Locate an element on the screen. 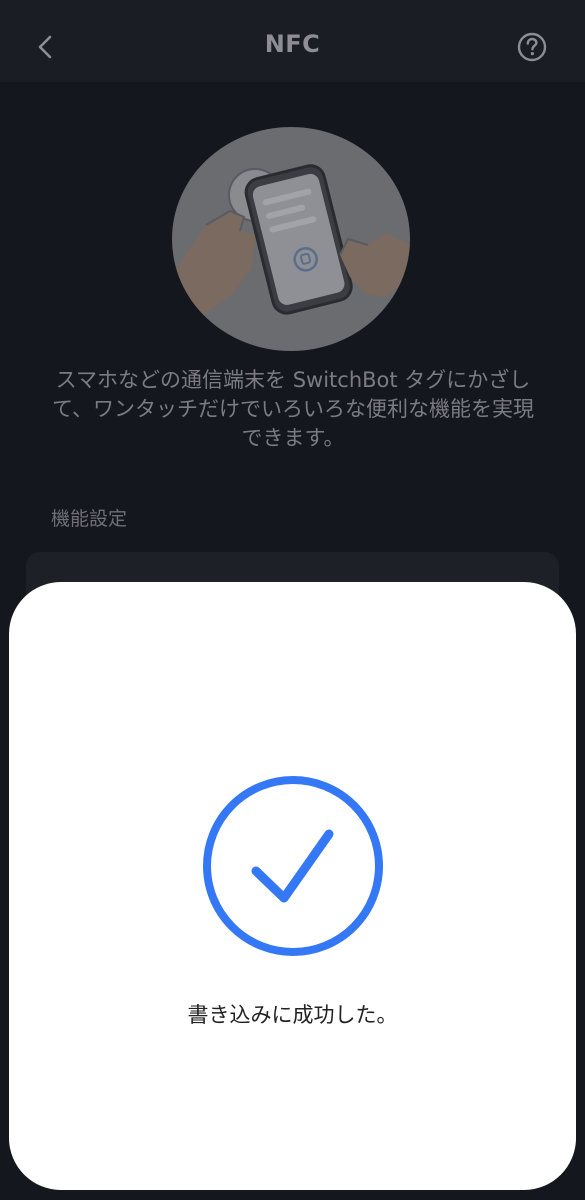 The image size is (585, 1200). section-label-settings: 機能設定 is located at coordinates (89, 519).